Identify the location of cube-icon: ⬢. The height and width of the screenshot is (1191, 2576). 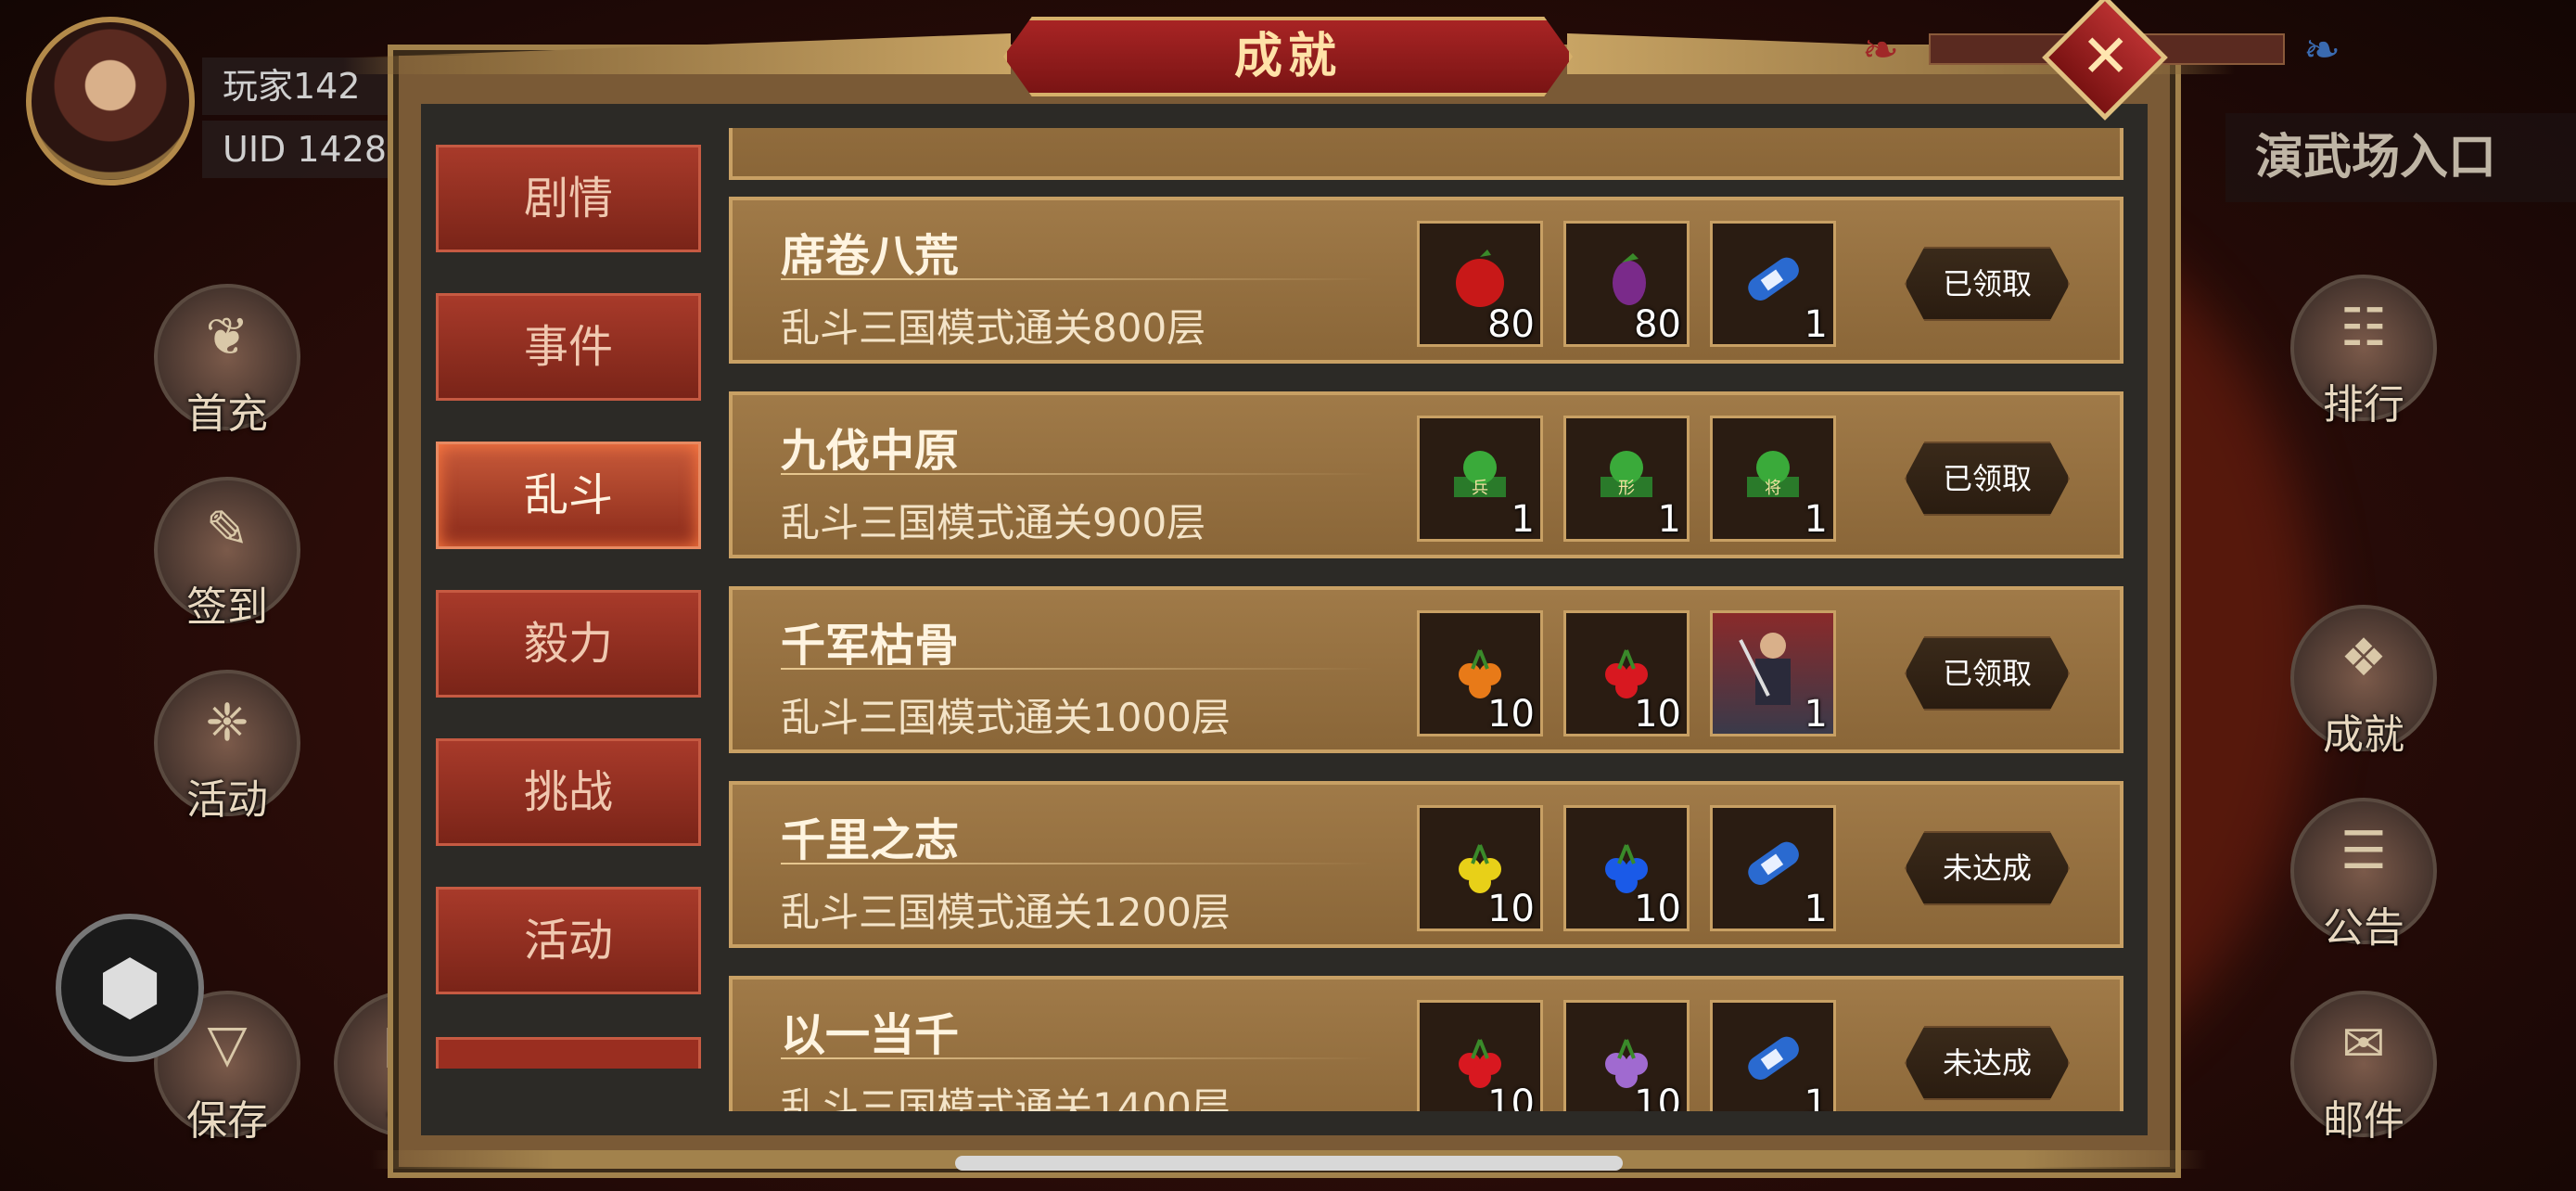
(129, 988).